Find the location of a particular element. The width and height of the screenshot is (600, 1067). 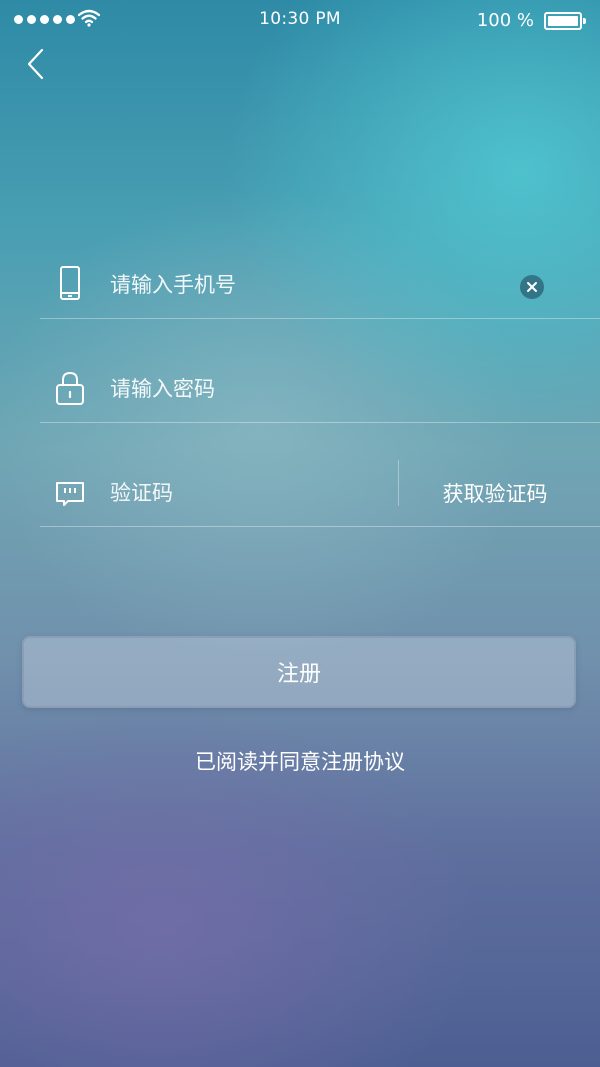

message-bubble-icon is located at coordinates (70, 494).